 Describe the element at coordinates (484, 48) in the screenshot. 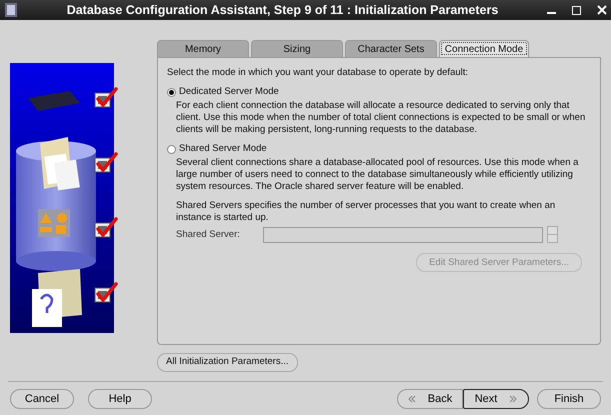

I see `tab: Connection Mode` at that location.